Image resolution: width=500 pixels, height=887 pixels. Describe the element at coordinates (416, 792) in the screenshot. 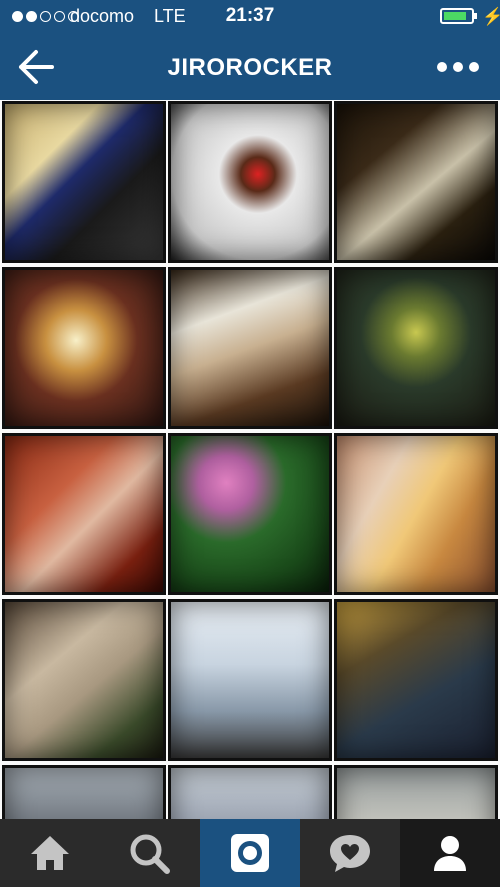

I see `photo-thumbnail-street-scene` at that location.